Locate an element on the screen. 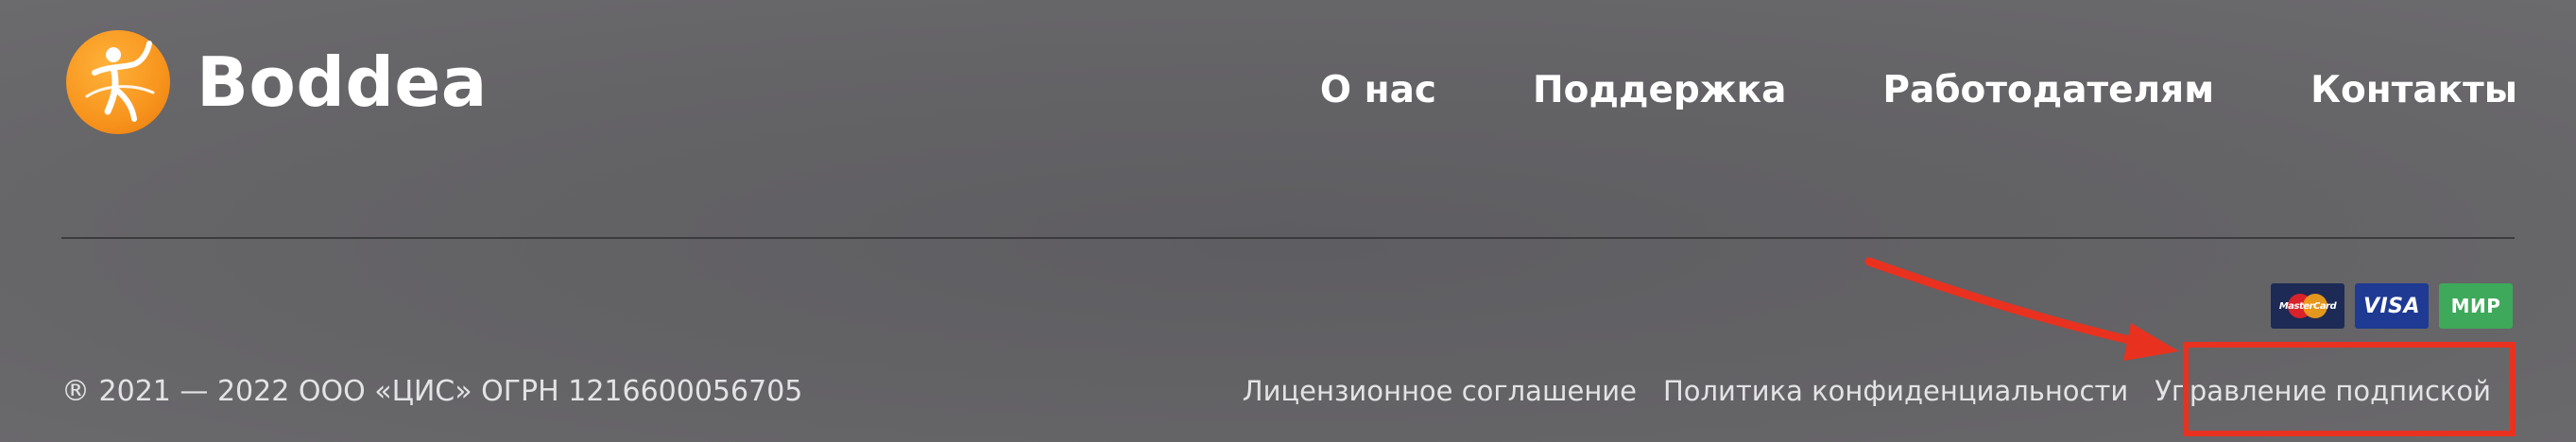 The width and height of the screenshot is (2576, 442). annotation-highlight-box is located at coordinates (2349, 389).